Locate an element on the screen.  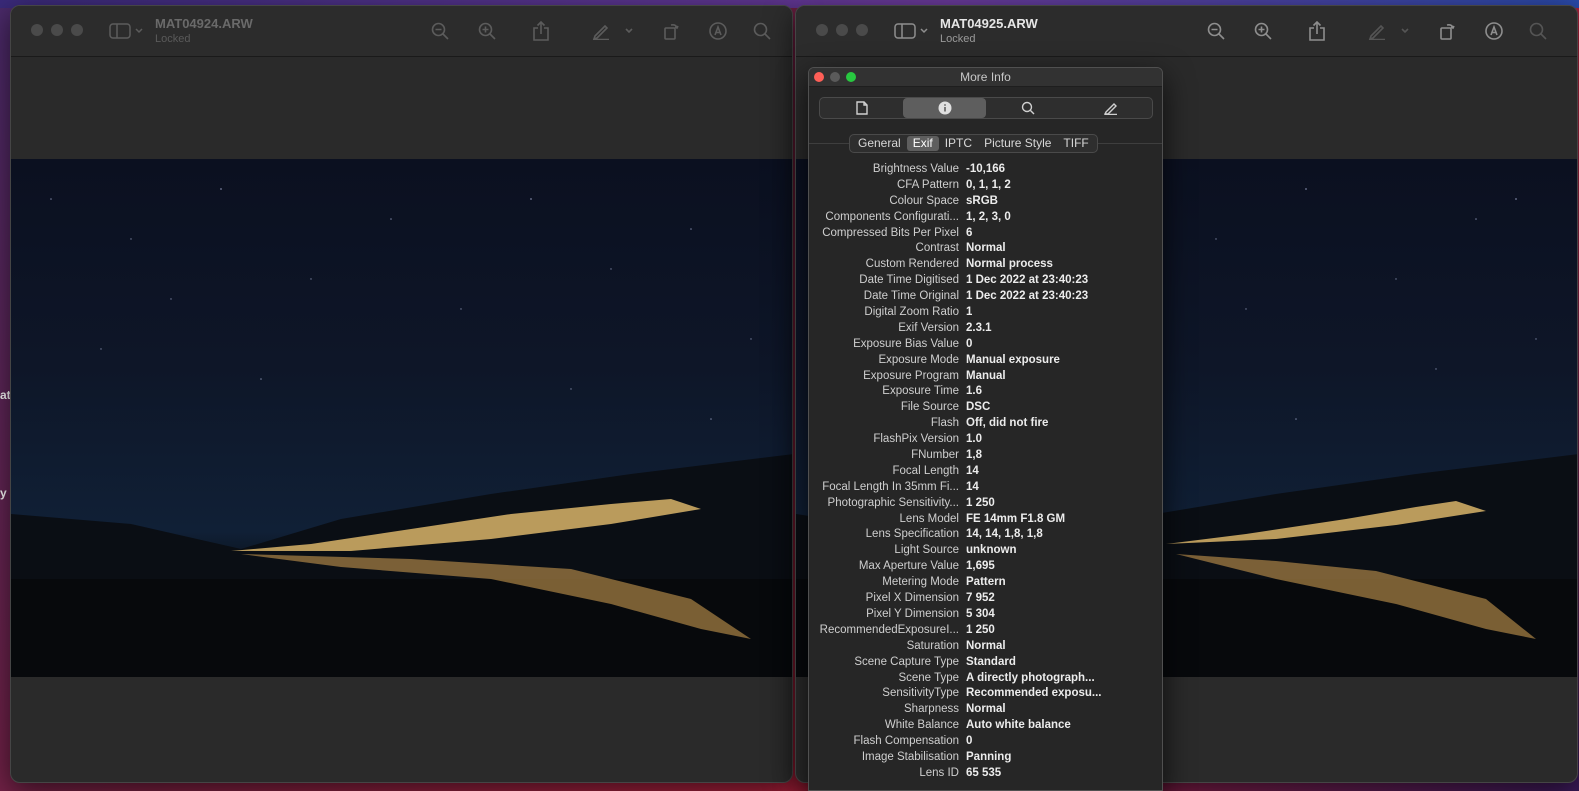
exif-value: 1 250 is located at coordinates (980, 629).